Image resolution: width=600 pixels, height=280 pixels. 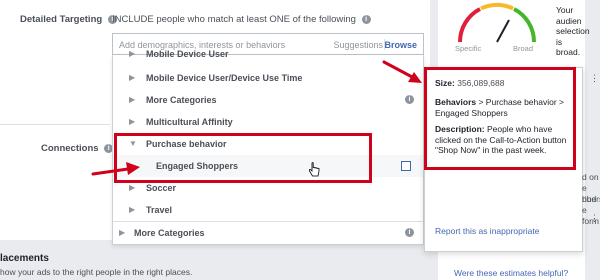 What do you see at coordinates (573, 36) in the screenshot?
I see `audience-text-line: selection is` at bounding box center [573, 36].